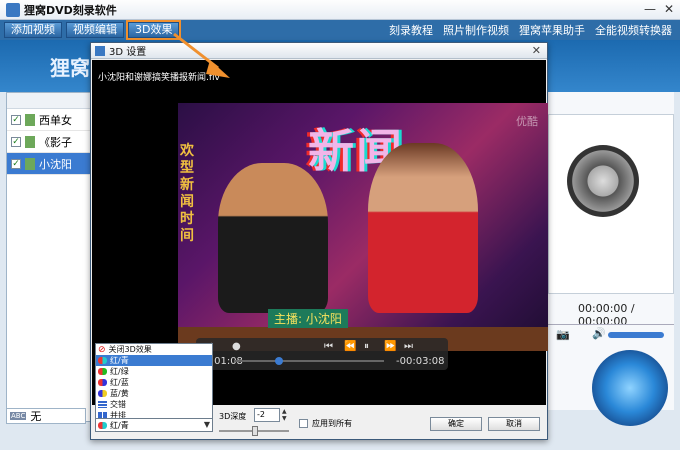  I want to click on spin-up-icon: ▲, so click(286, 411).